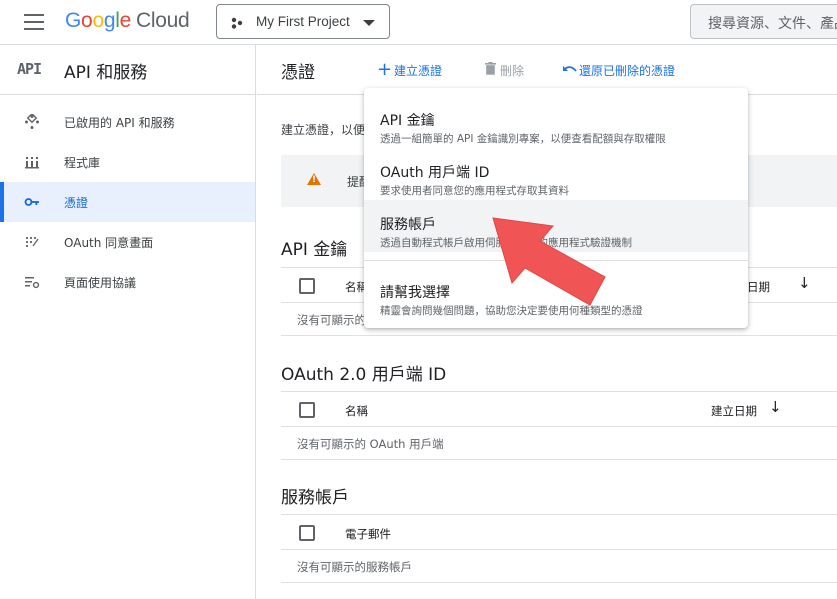 The width and height of the screenshot is (837, 599). Describe the element at coordinates (32, 283) in the screenshot. I see `settings-list-icon` at that location.